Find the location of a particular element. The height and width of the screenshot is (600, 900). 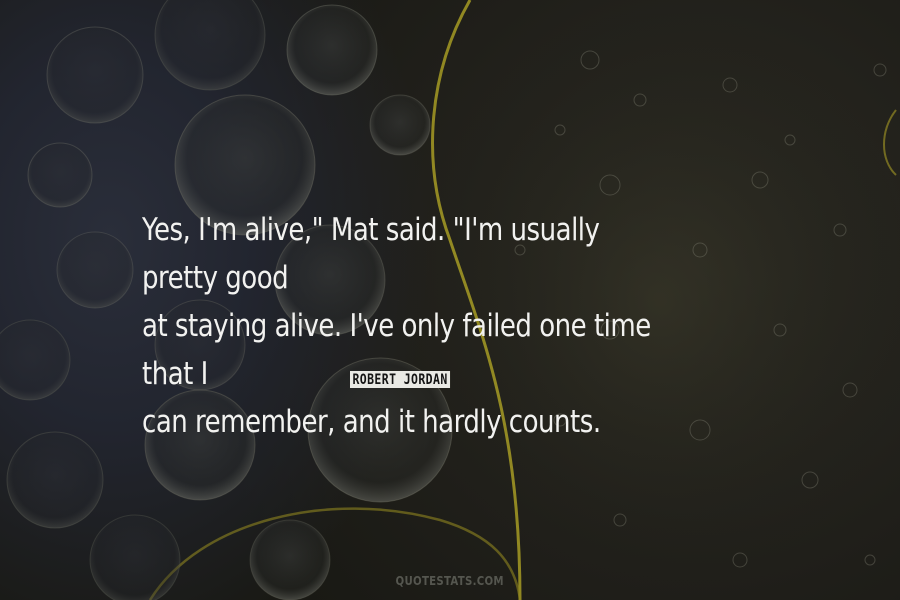

author-name: ROBERT JORDAN is located at coordinates (400, 379).